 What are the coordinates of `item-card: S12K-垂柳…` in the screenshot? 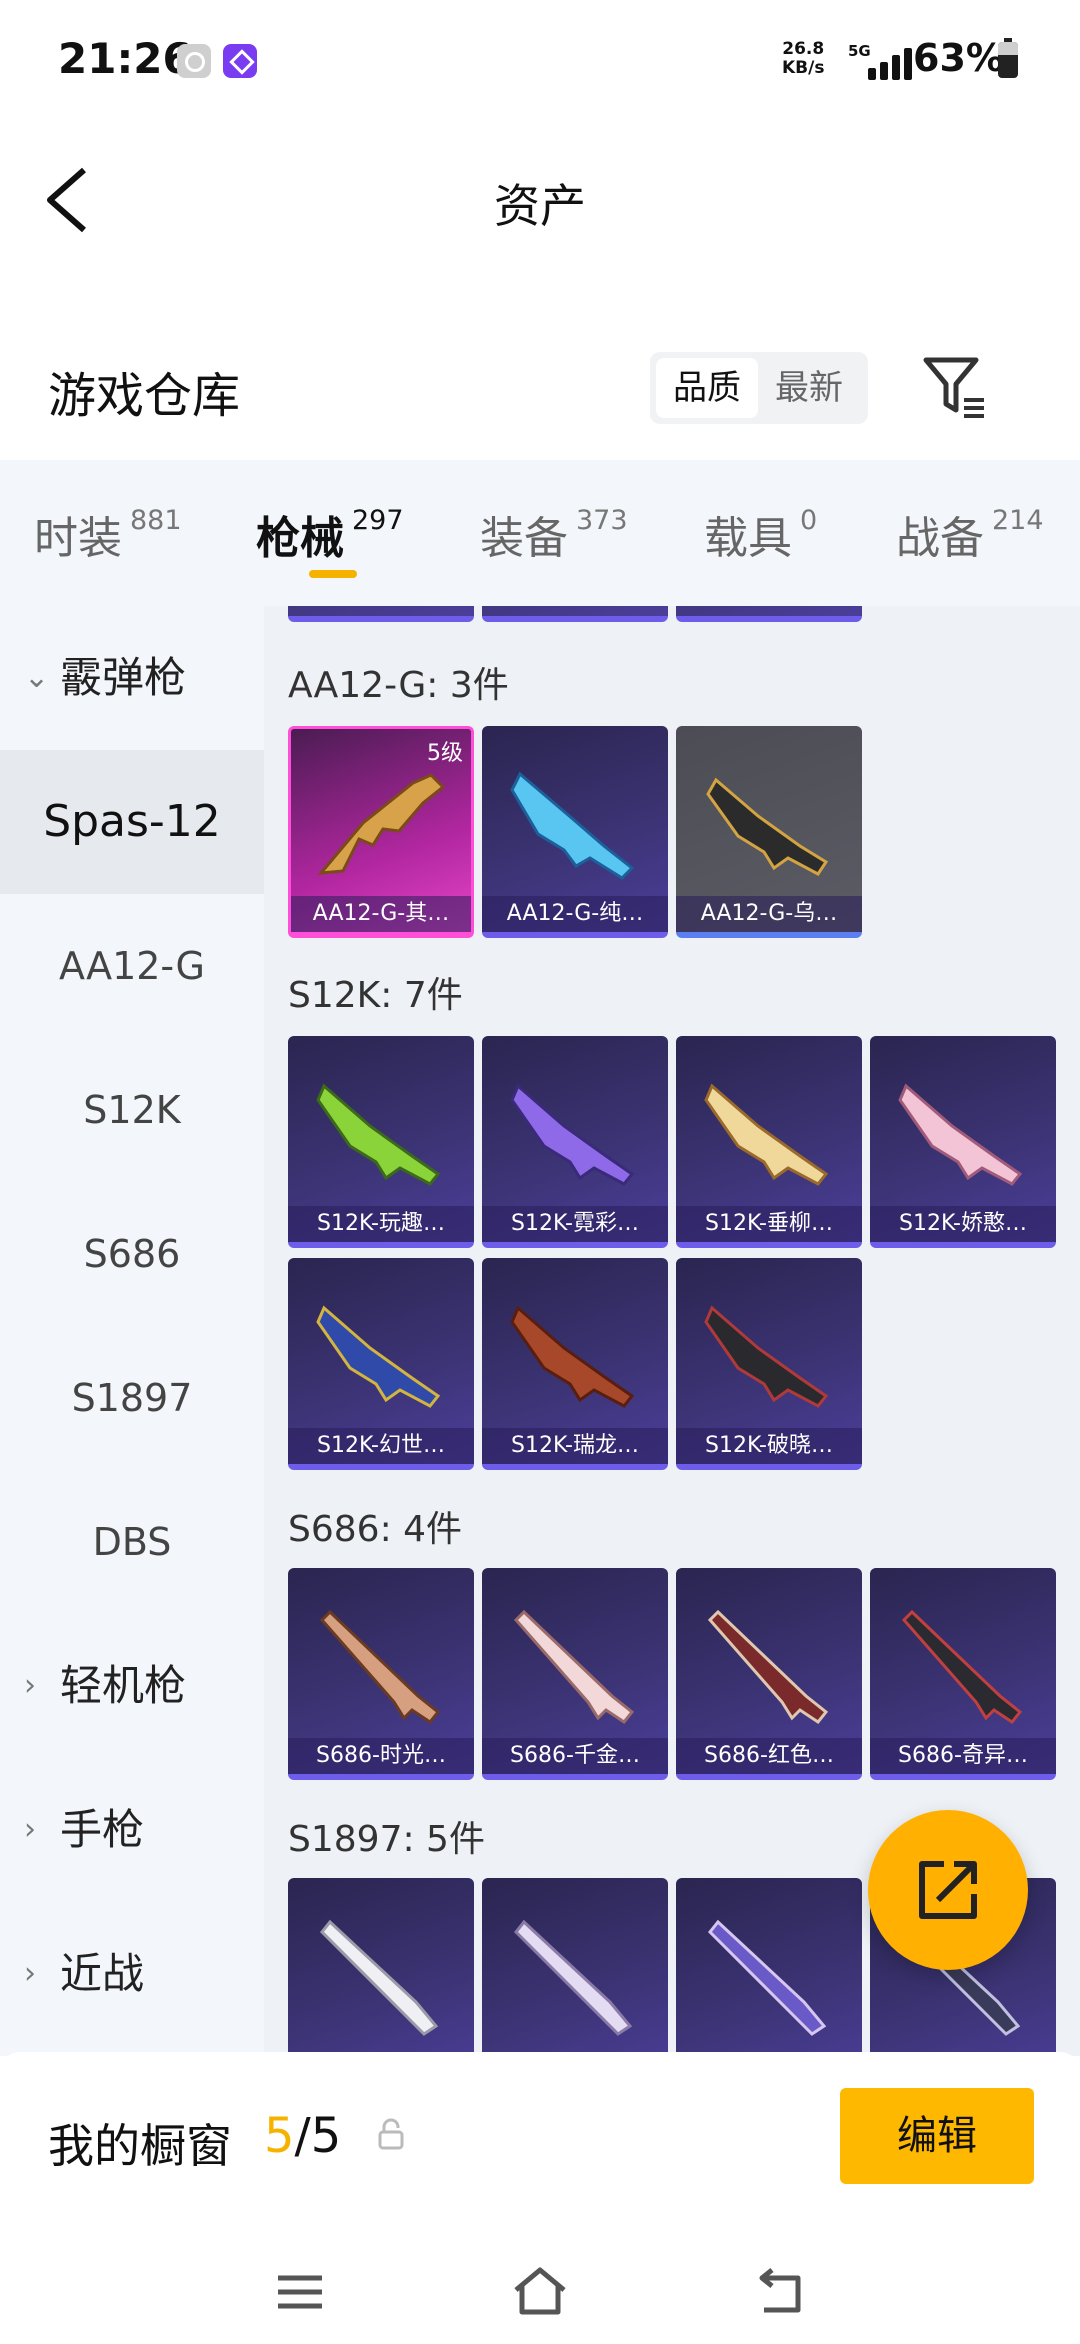 It's located at (769, 1142).